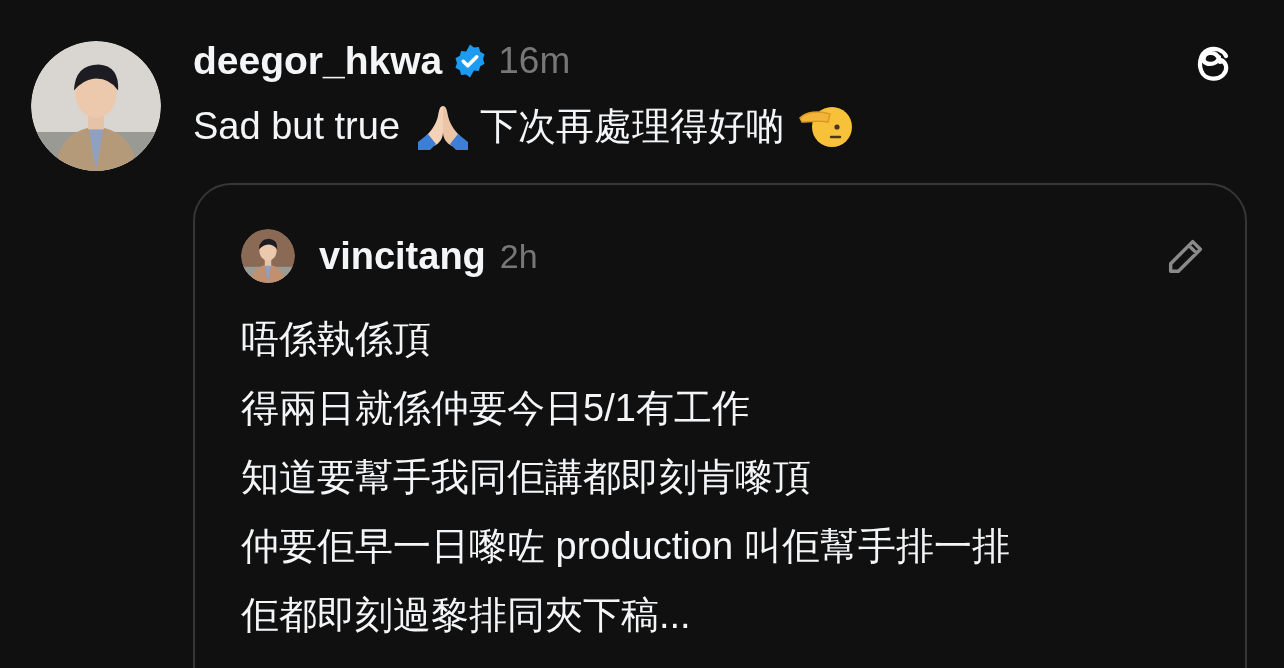 The height and width of the screenshot is (668, 1284). Describe the element at coordinates (496, 408) in the screenshot. I see `post-text-line: 得兩日就係仲要今日5/1有工作` at that location.